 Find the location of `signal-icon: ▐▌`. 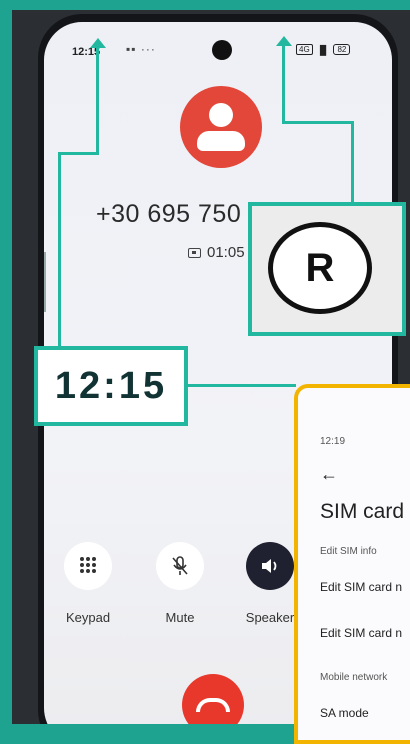

signal-icon: ▐▌ is located at coordinates (323, 49).